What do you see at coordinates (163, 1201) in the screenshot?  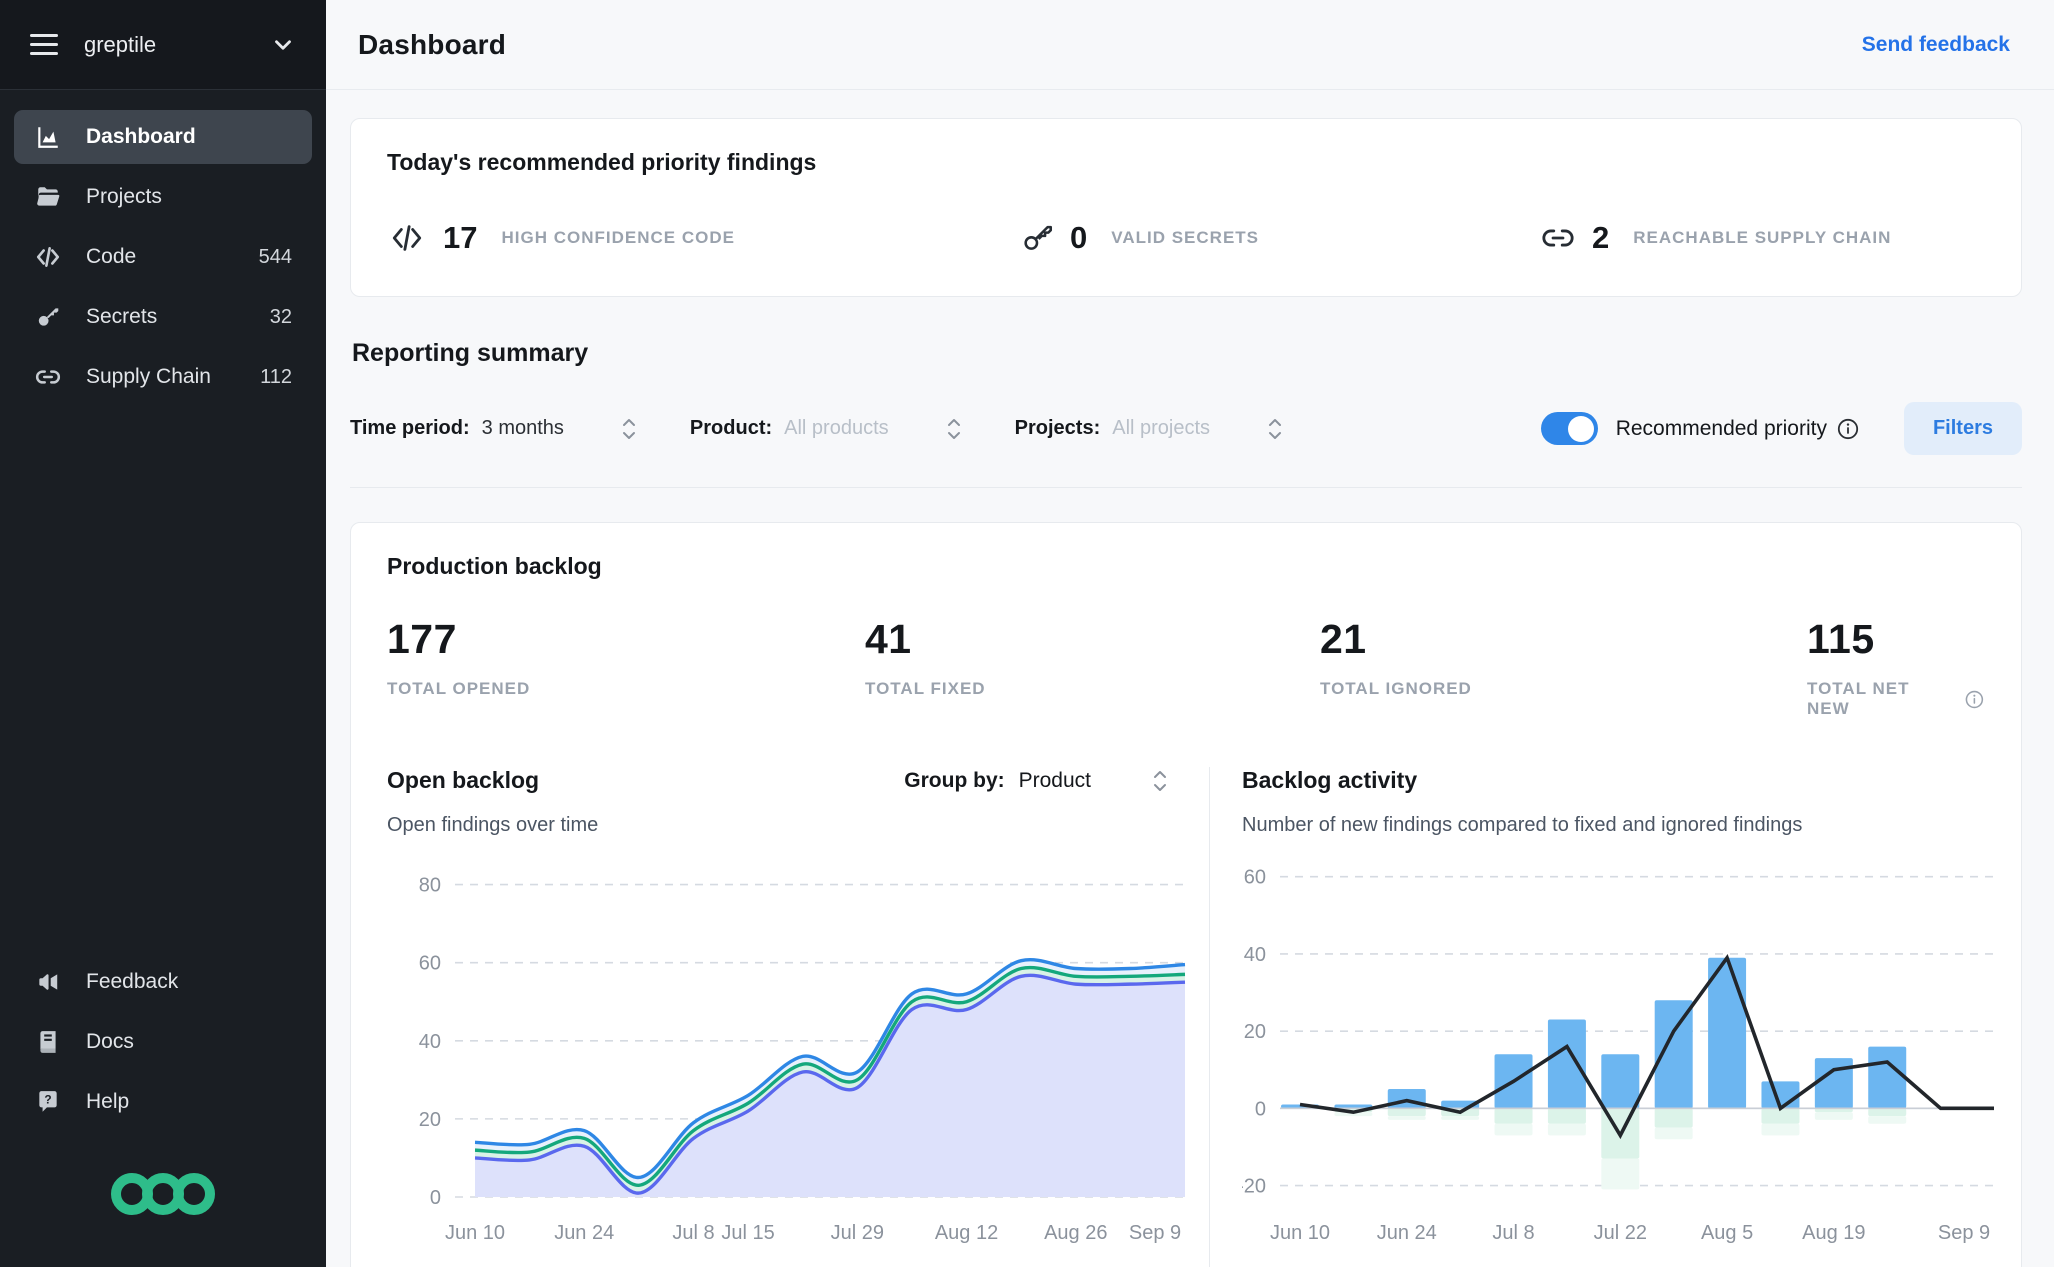 I see `greptile-logo` at bounding box center [163, 1201].